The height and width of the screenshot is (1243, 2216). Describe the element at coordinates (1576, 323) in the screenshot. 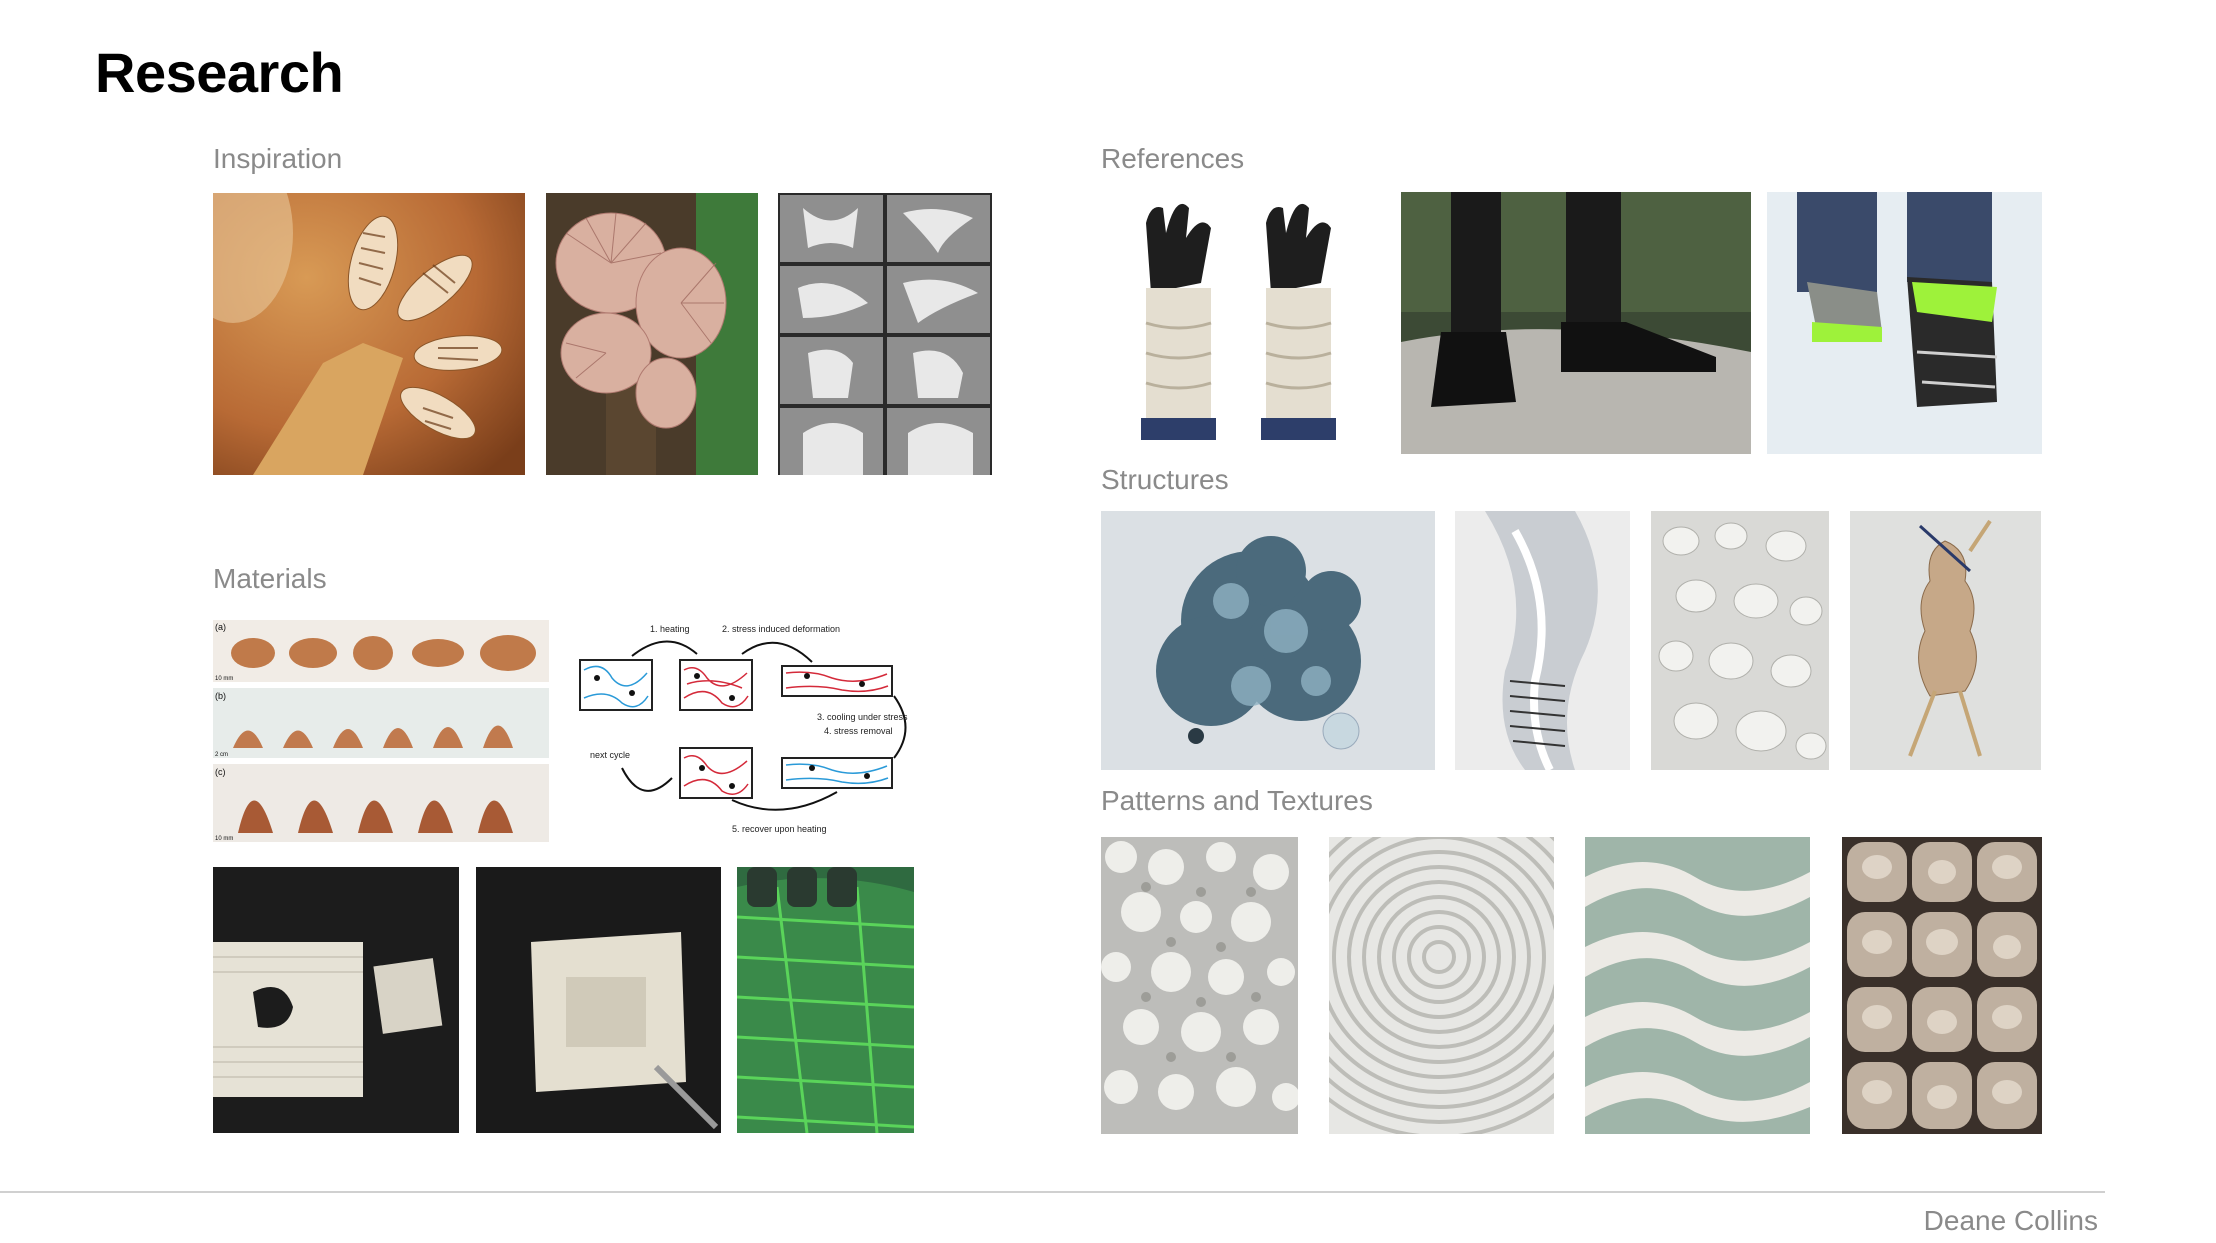

I see `chelsea-boots-image` at that location.